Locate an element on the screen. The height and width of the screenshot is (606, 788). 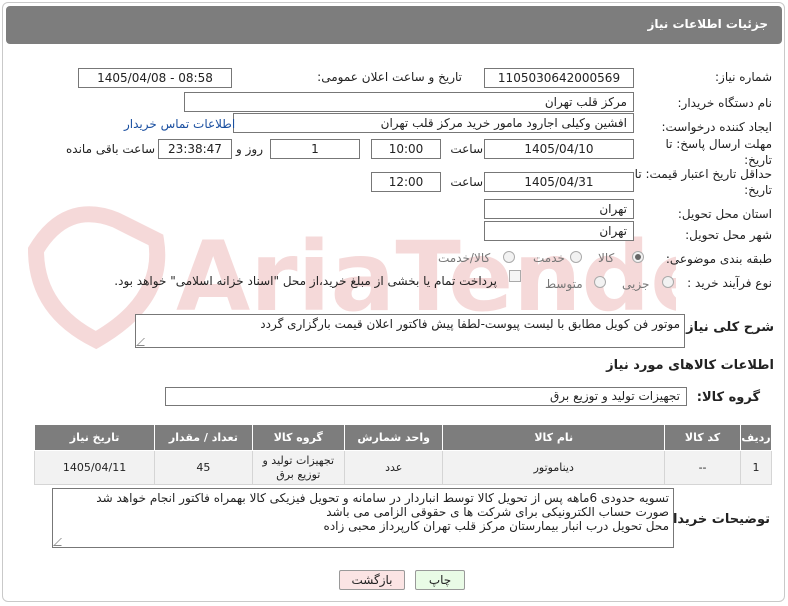
col-unit: واحد شمارش is located at coordinates (393, 437).